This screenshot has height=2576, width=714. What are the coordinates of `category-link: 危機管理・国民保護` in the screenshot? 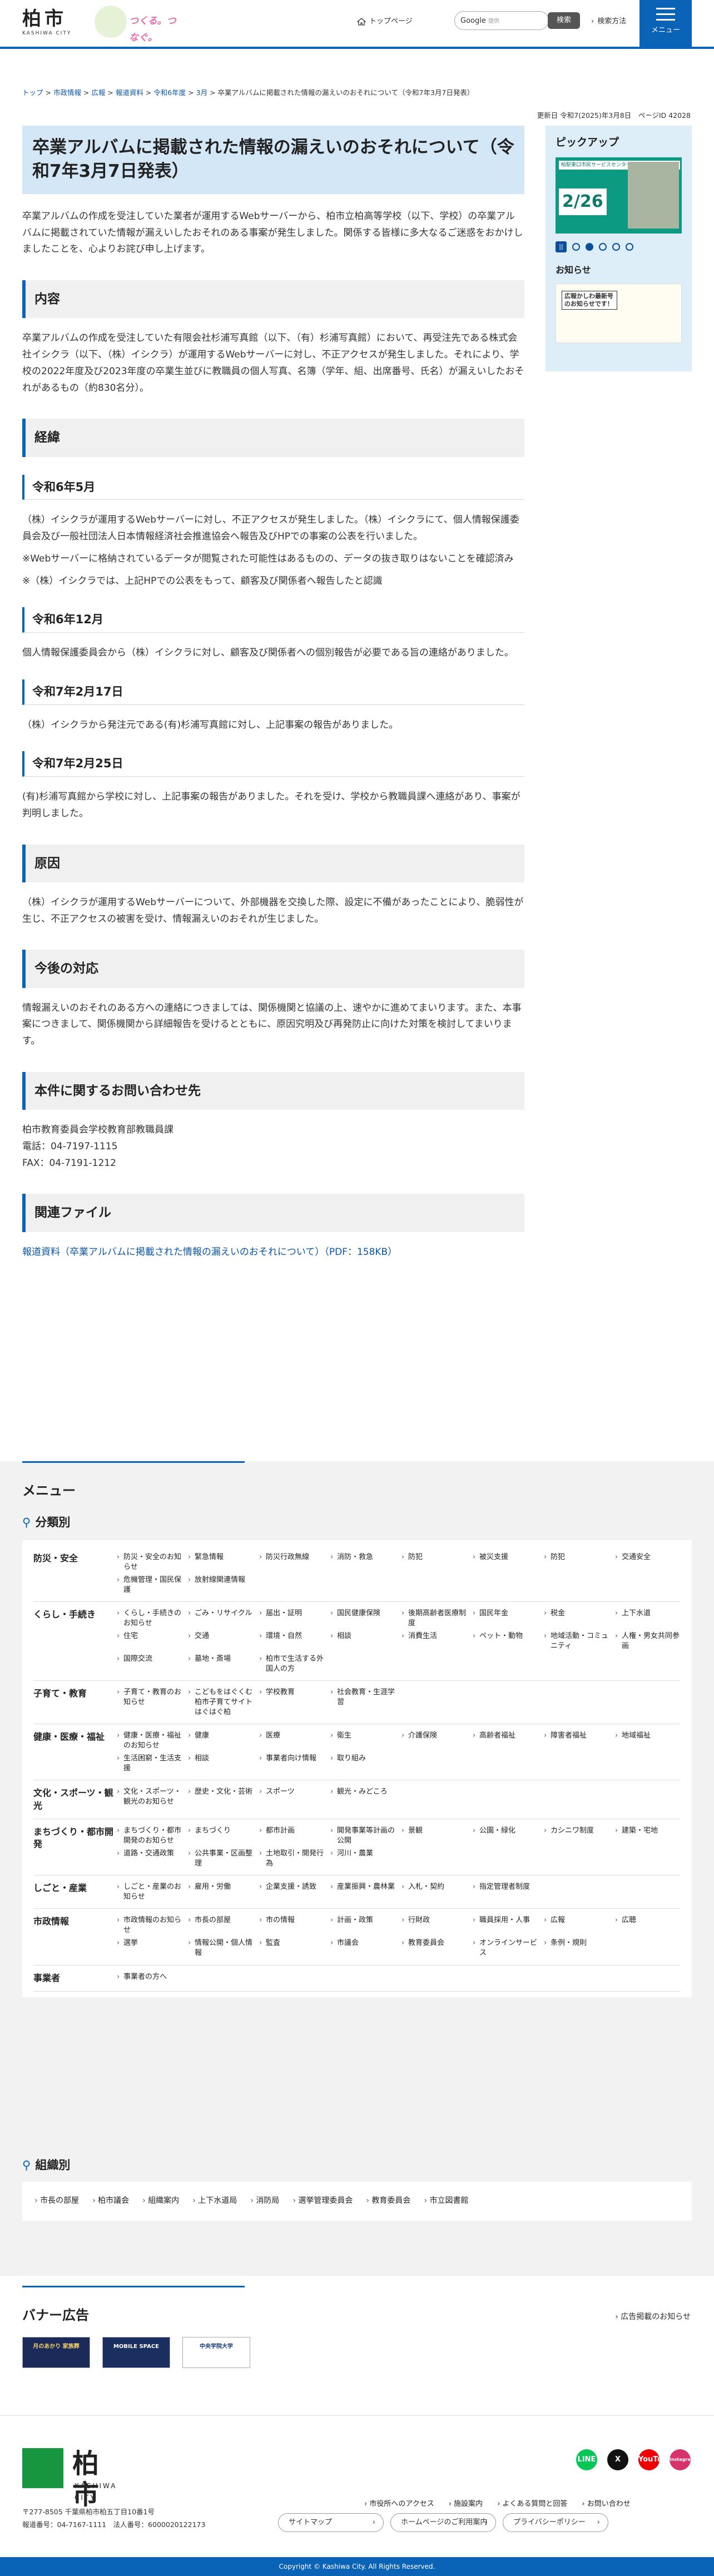 It's located at (149, 1585).